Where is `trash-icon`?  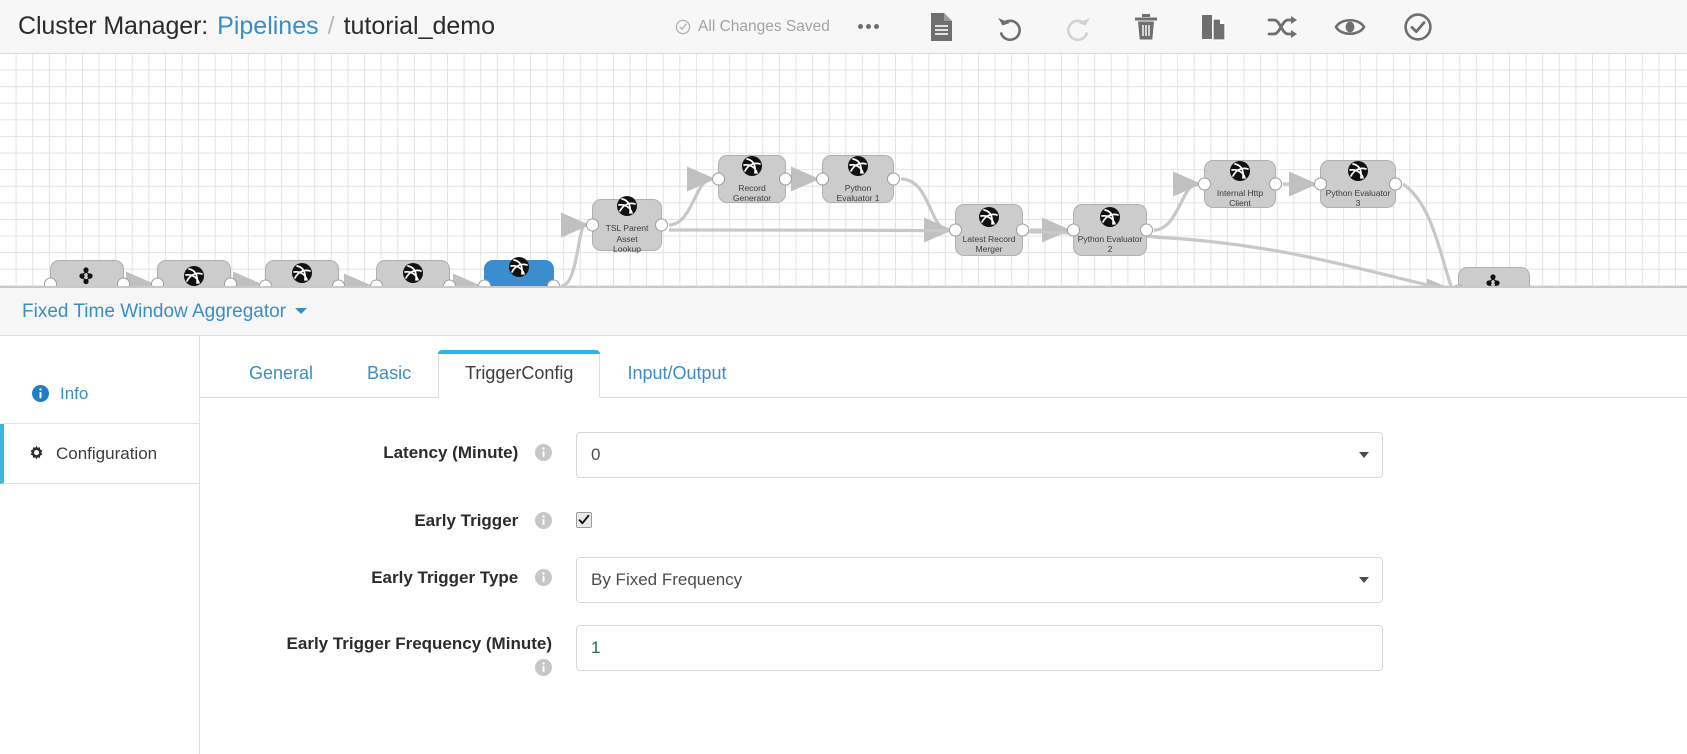
trash-icon is located at coordinates (1146, 27).